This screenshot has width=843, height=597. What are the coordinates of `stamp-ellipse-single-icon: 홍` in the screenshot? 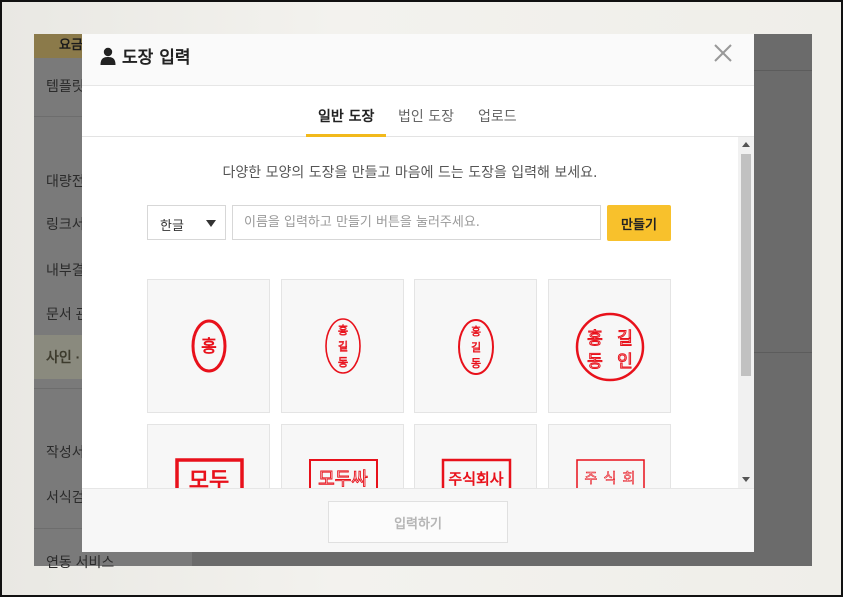 It's located at (209, 346).